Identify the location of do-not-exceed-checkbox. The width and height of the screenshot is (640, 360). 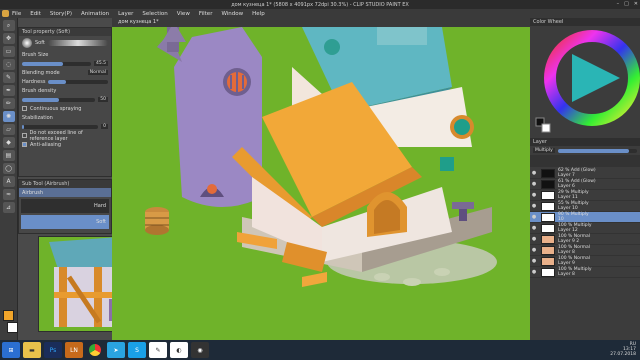
(24, 135).